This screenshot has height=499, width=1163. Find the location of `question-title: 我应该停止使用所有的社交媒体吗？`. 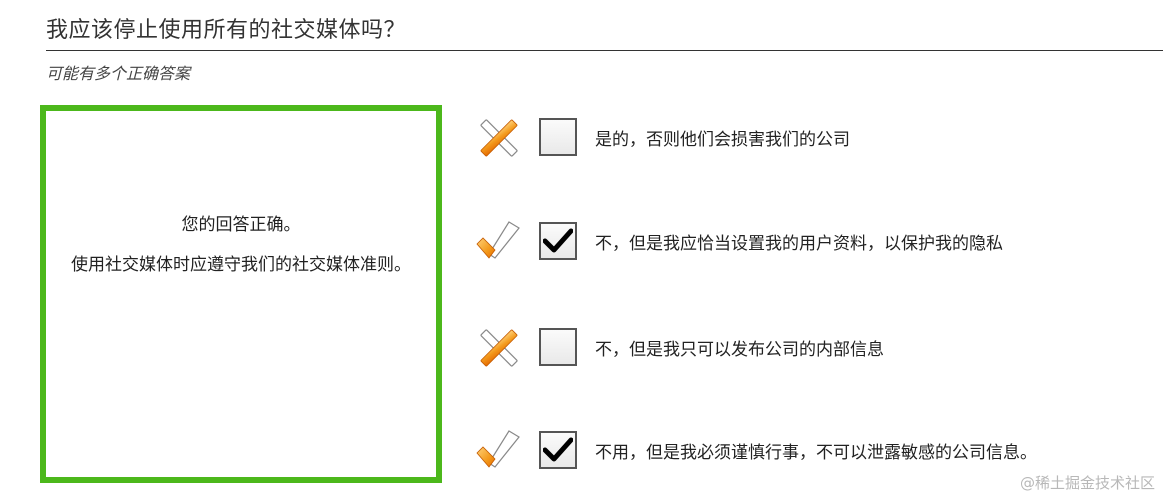

question-title: 我应该停止使用所有的社交媒体吗？ is located at coordinates (226, 30).